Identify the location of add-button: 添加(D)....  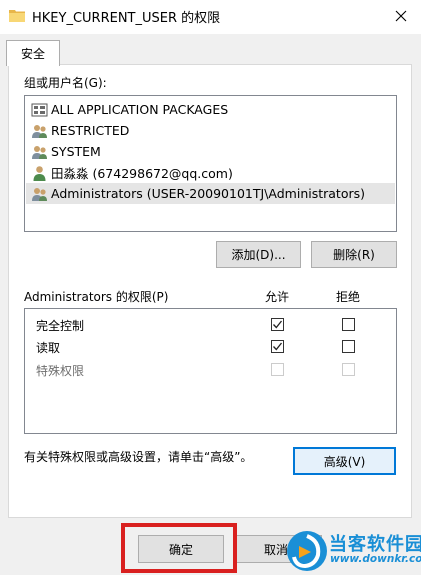
(258, 254).